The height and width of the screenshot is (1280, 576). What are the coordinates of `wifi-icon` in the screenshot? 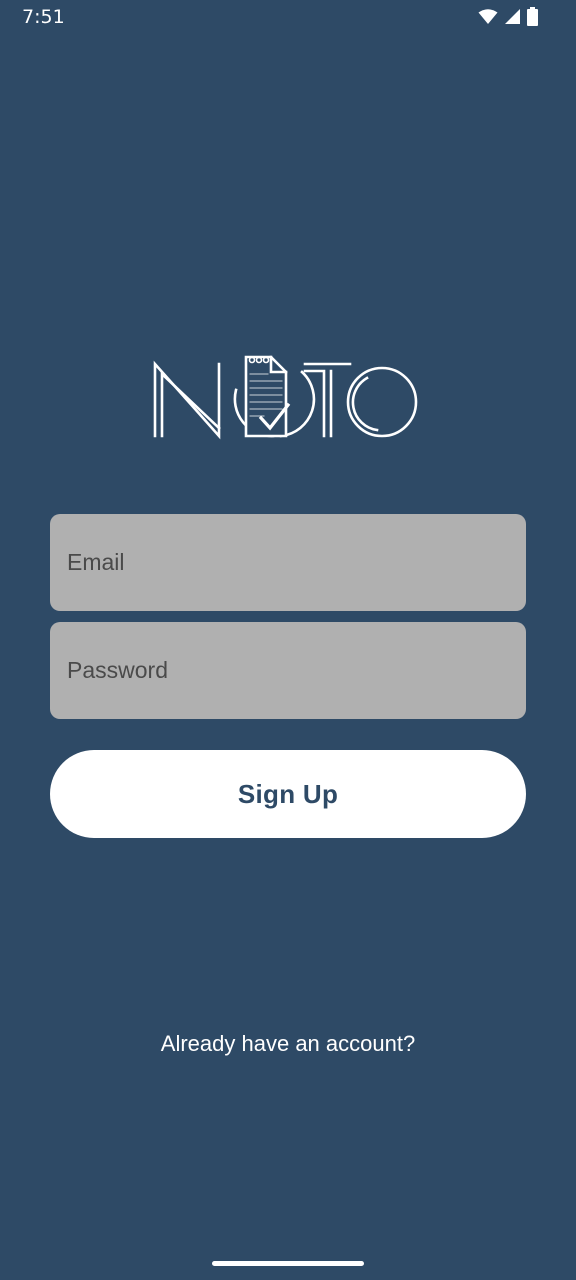 It's located at (488, 16).